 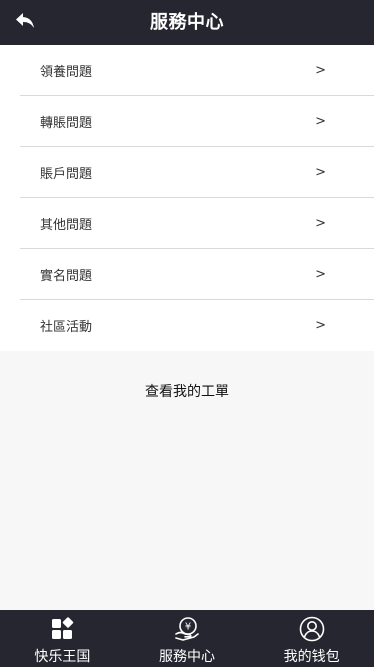 I want to click on menu-item-other: 其他問題 >, so click(x=197, y=223).